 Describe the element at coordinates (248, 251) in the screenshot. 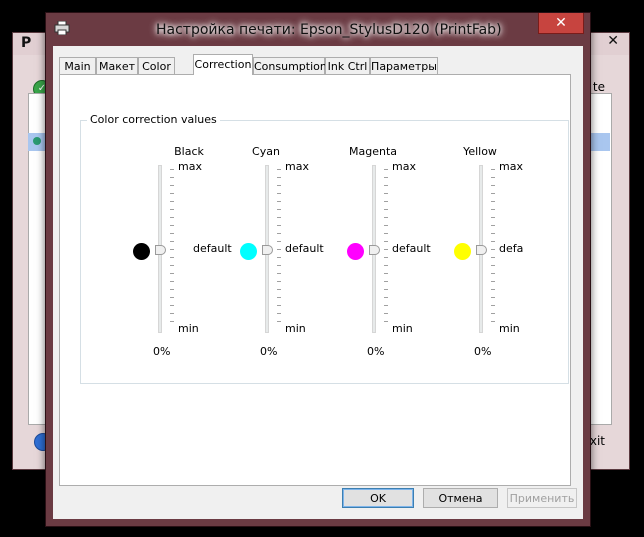

I see `color-swatch-cyan` at that location.